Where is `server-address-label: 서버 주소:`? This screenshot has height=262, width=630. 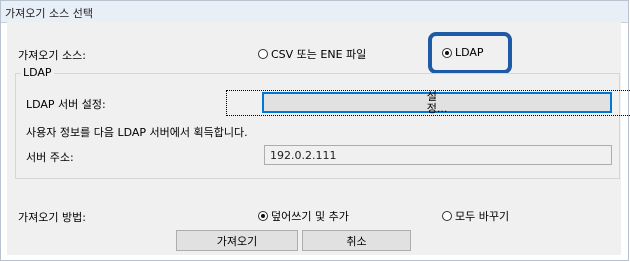
server-address-label: 서버 주소: is located at coordinates (50, 157).